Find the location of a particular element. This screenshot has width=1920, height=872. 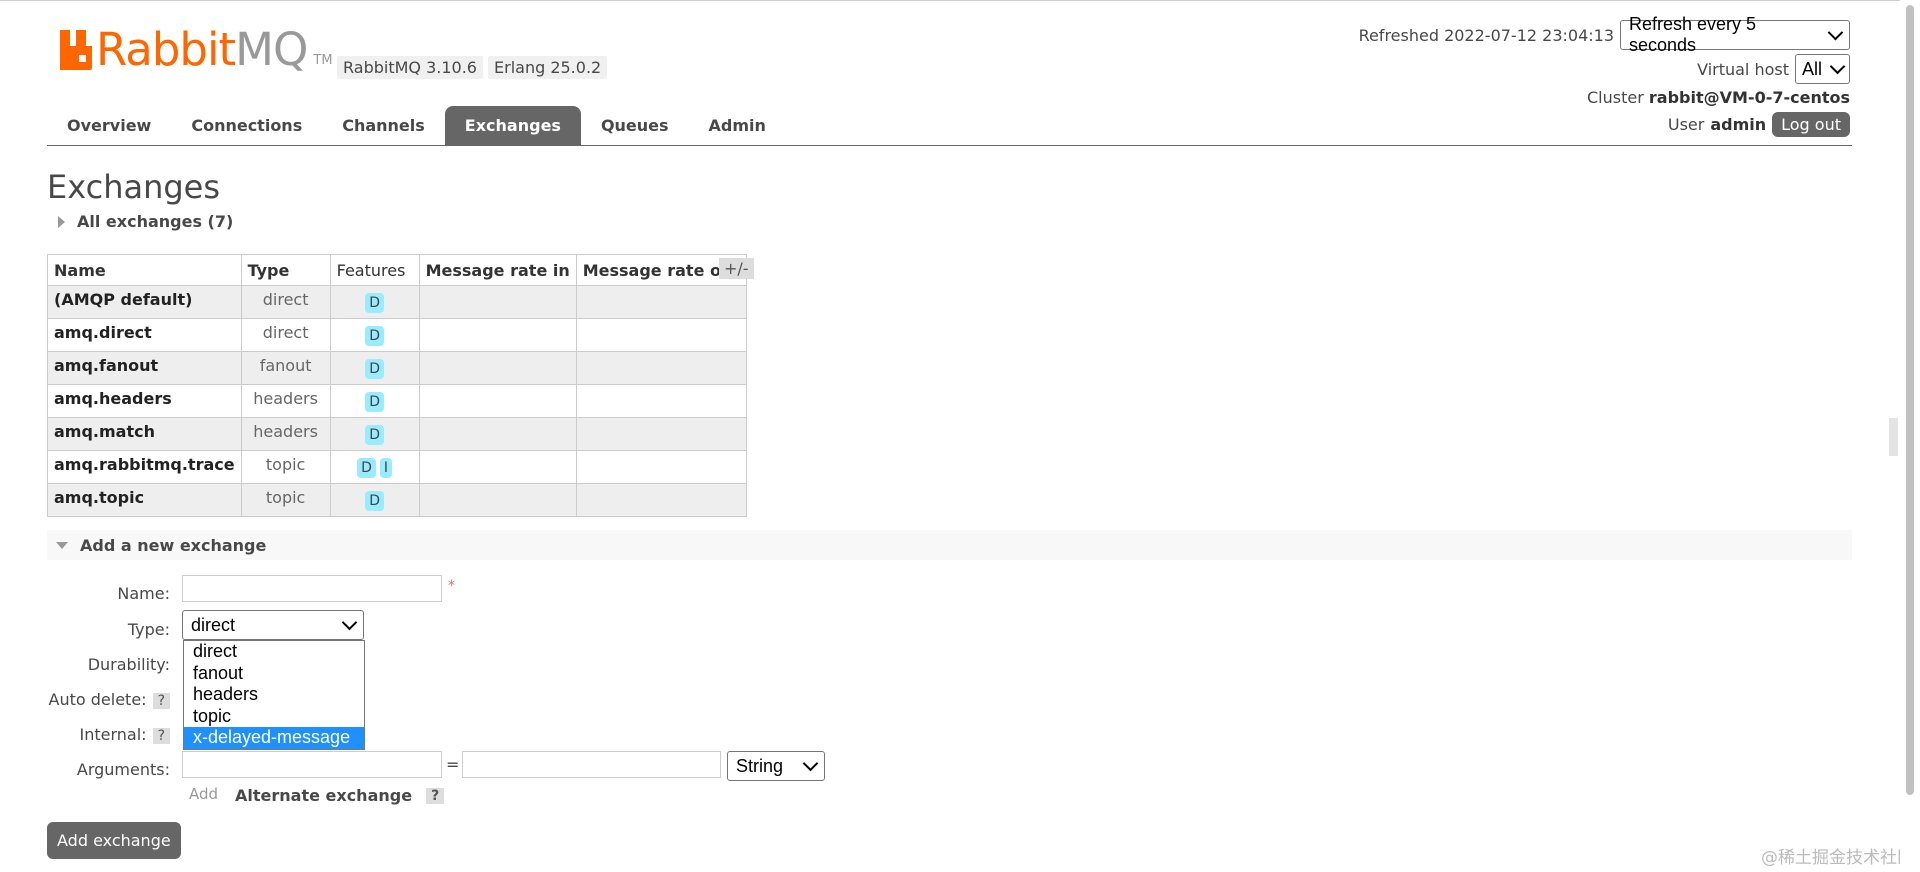

virtual-host-label: Virtual host is located at coordinates (1743, 69).